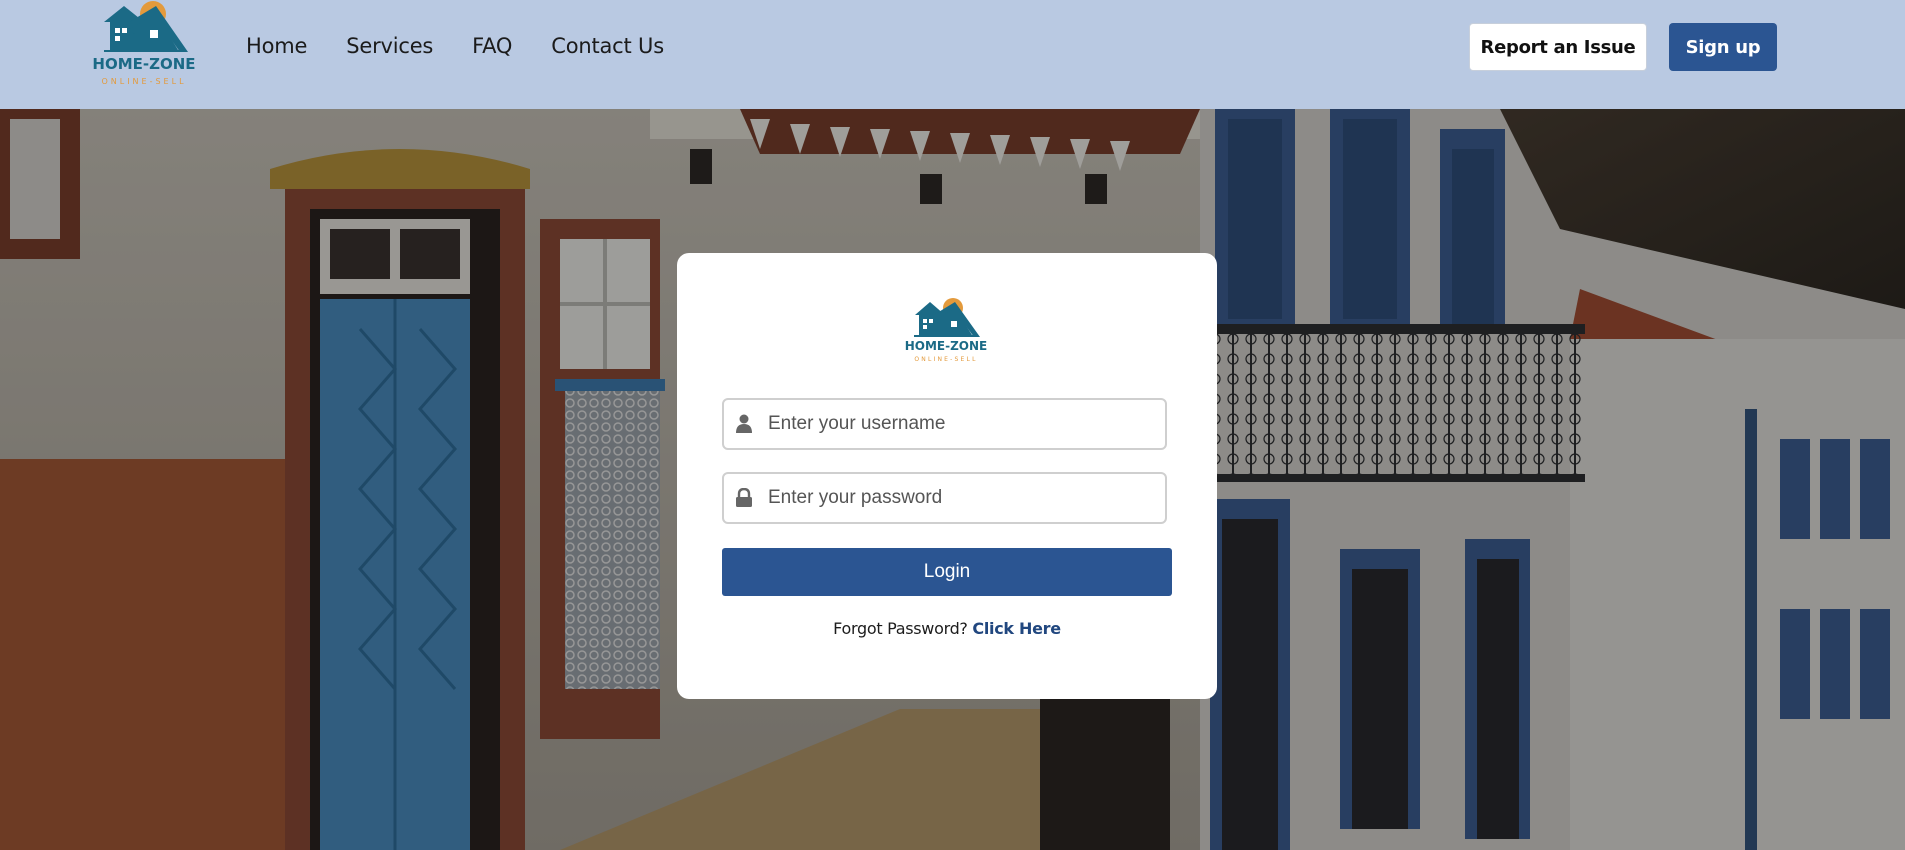 Image resolution: width=1905 pixels, height=850 pixels. I want to click on report-issue-button: Report an Issue, so click(1558, 47).